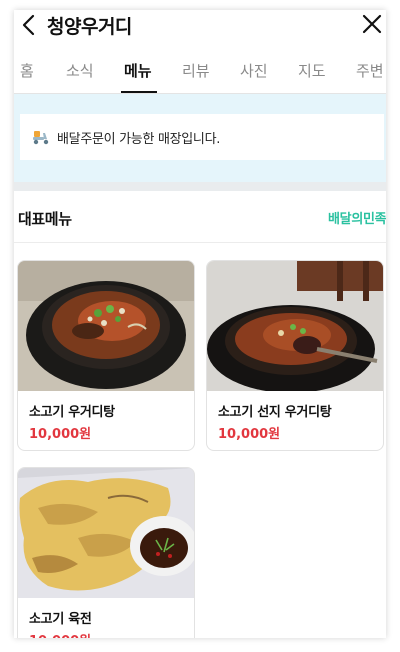 The width and height of the screenshot is (400, 652). I want to click on tab-news: 소식, so click(80, 70).